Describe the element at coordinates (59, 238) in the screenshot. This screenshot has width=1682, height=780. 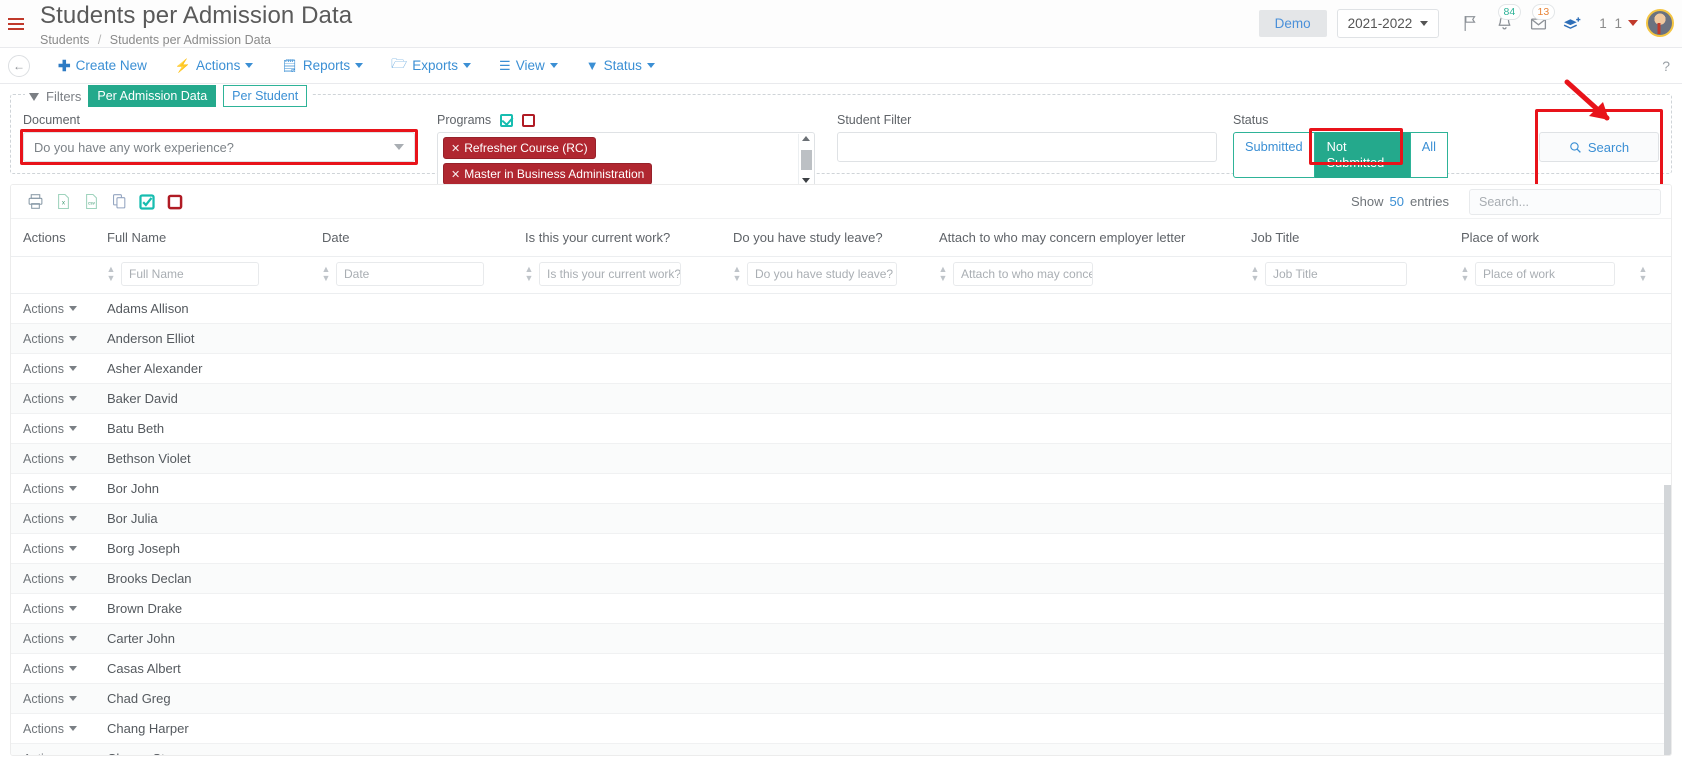
I see `th-actions: Actions` at that location.